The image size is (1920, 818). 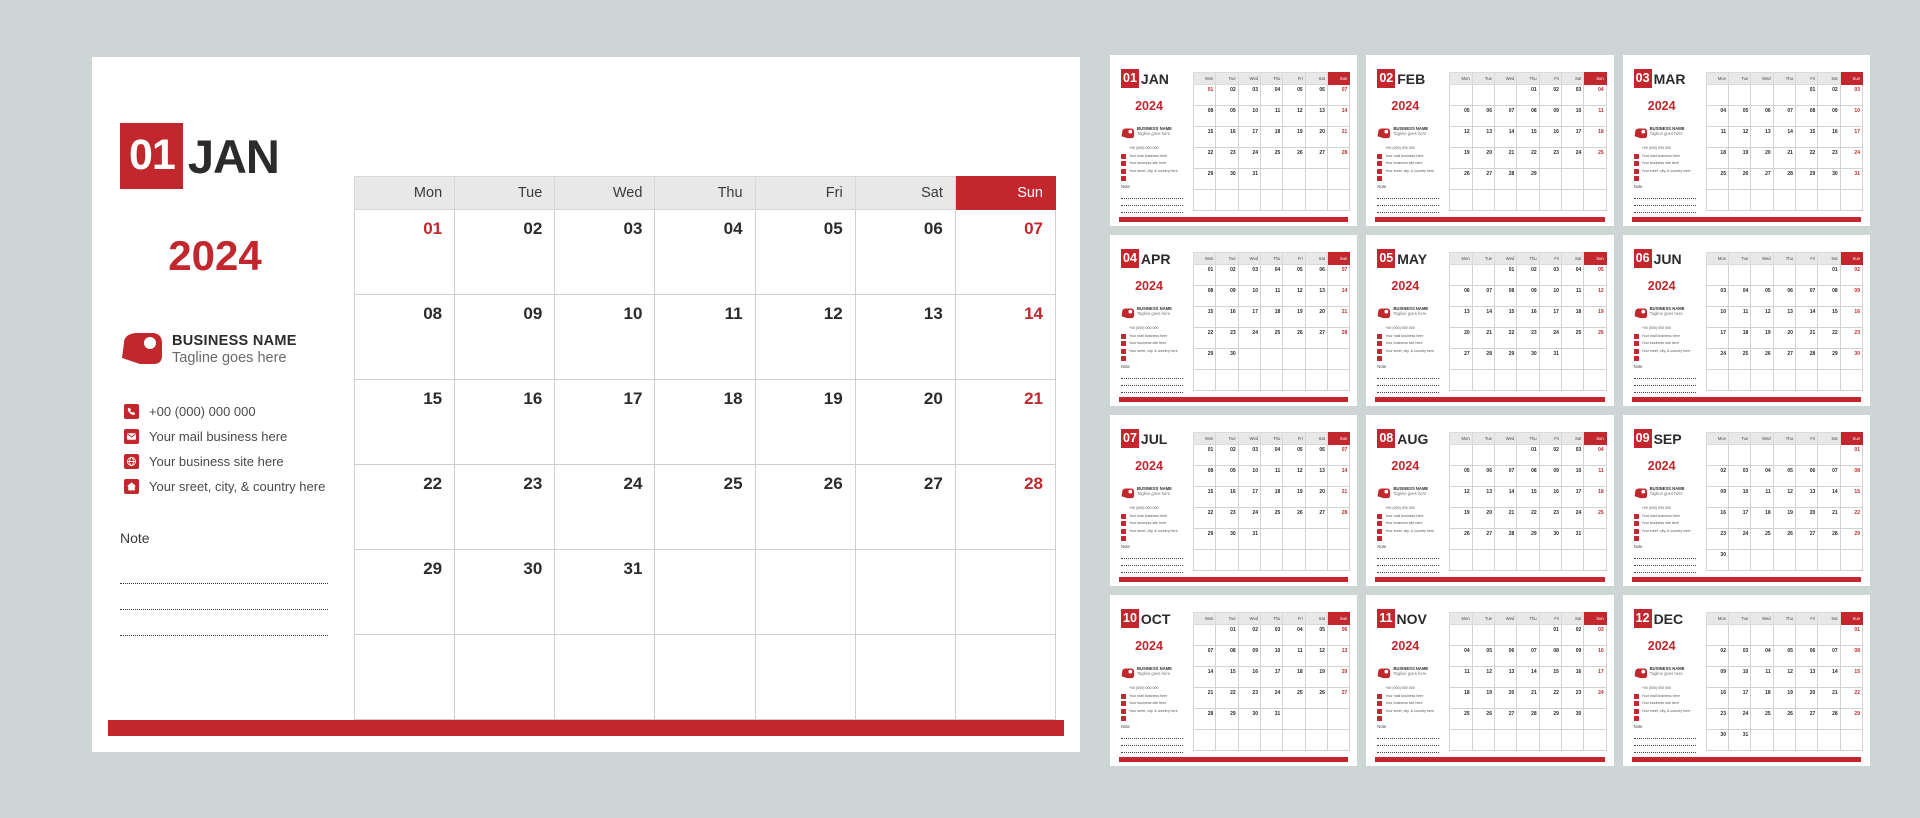 What do you see at coordinates (1461, 137) in the screenshot?
I see `day-cell-12: 12` at bounding box center [1461, 137].